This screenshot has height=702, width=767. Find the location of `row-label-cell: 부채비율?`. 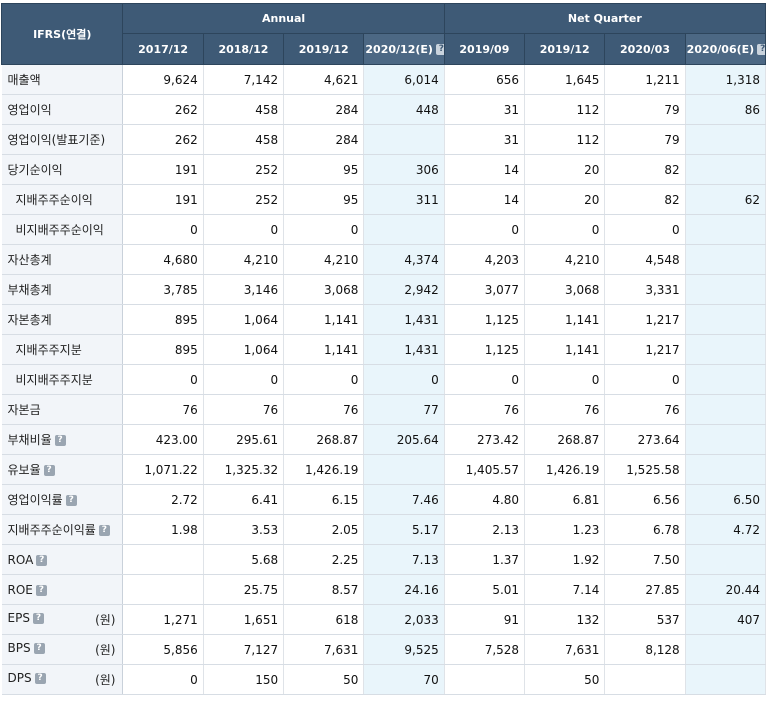

row-label-cell: 부채비율? is located at coordinates (62, 439).